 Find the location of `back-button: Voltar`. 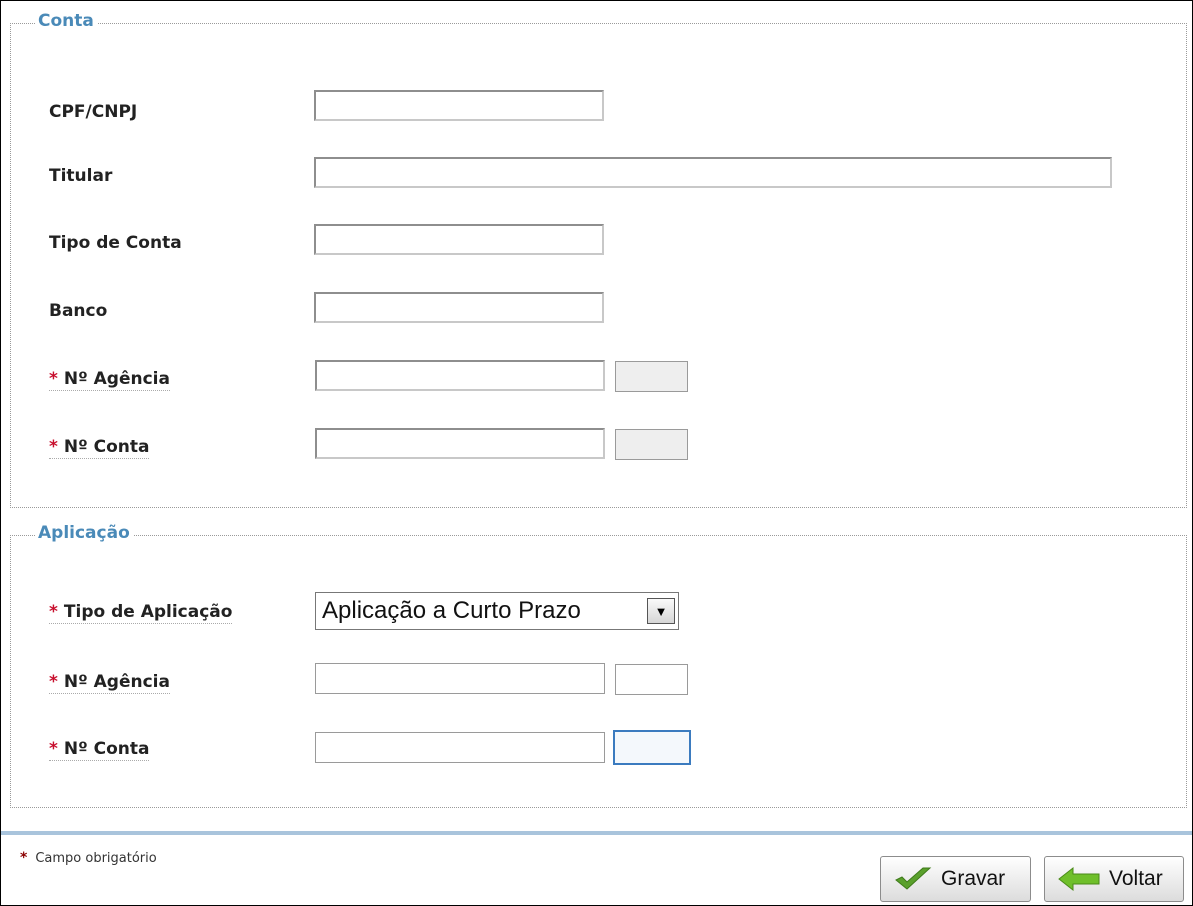

back-button: Voltar is located at coordinates (1114, 879).